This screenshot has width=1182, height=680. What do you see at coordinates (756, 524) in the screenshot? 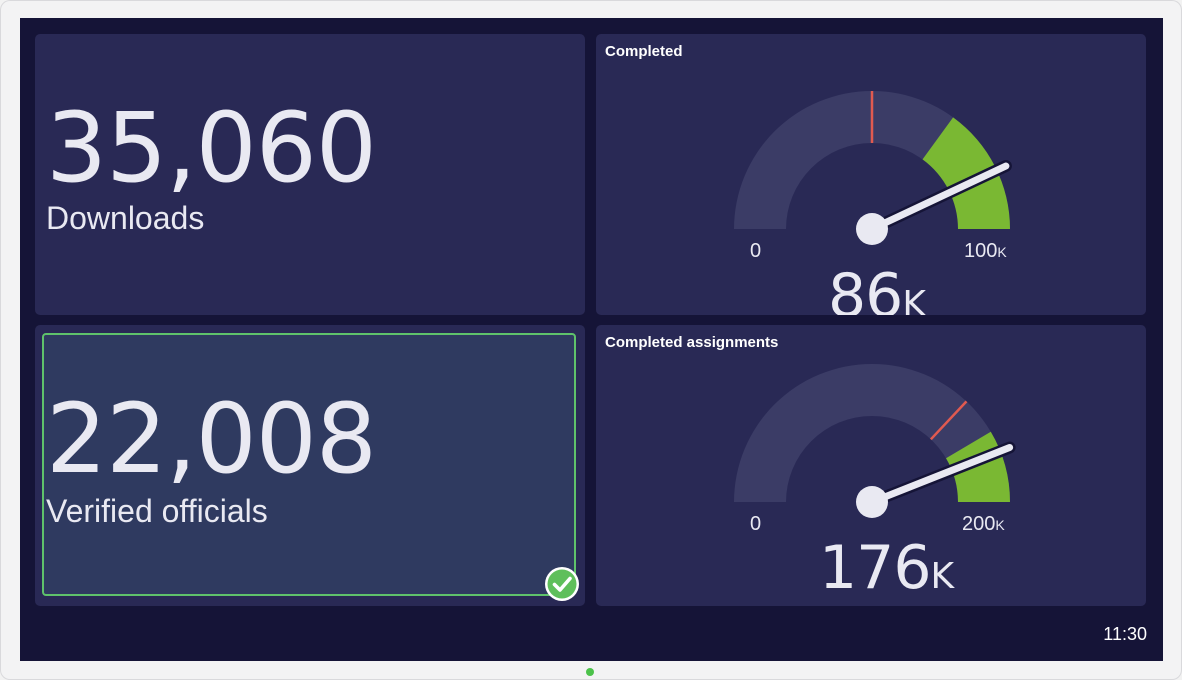
I see `completed-assignments-min-label: 0` at bounding box center [756, 524].